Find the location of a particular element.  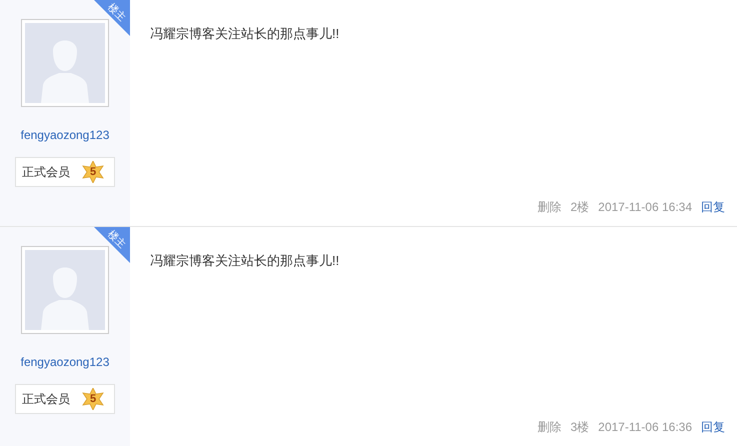

floor-number: 2楼 is located at coordinates (580, 207).